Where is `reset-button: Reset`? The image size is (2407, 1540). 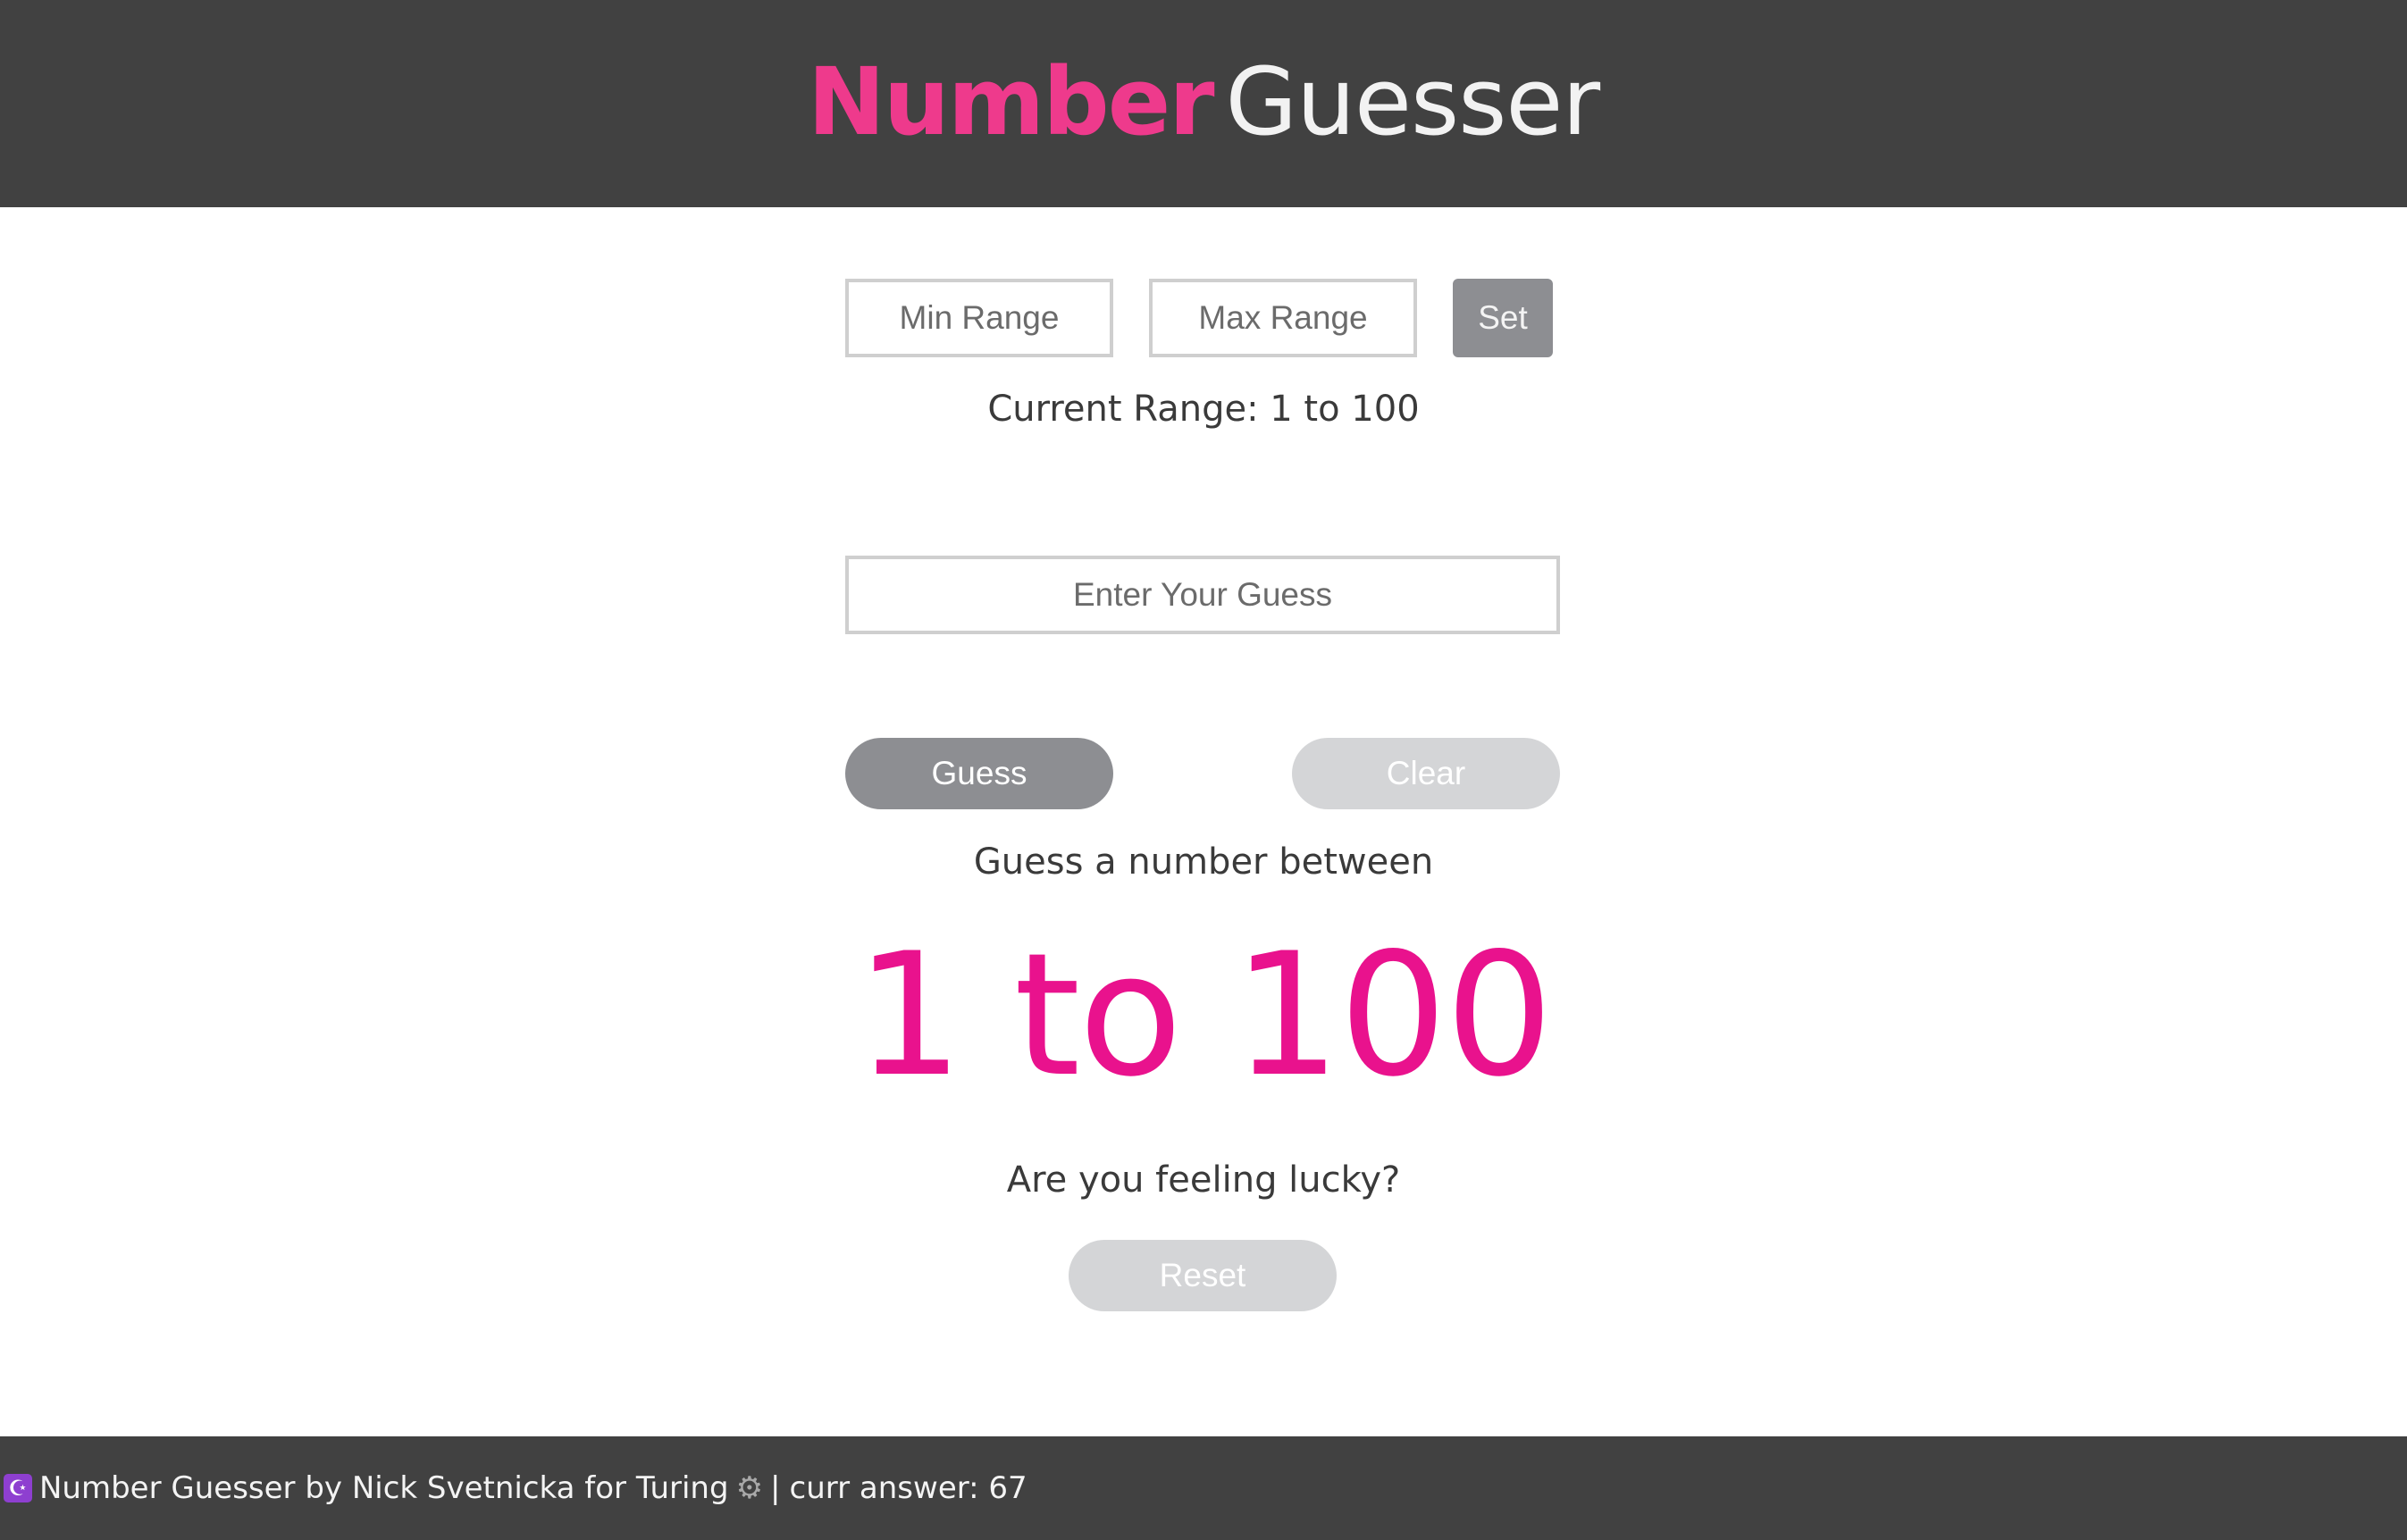 reset-button: Reset is located at coordinates (1203, 1275).